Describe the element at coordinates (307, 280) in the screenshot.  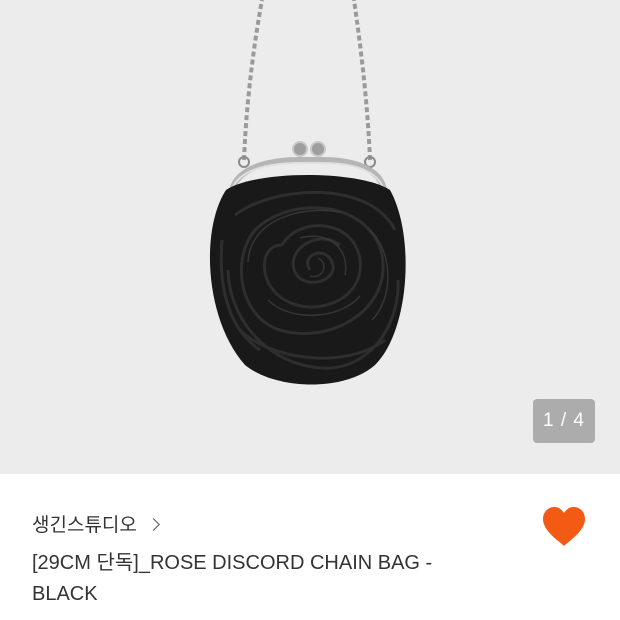
I see `bag-body` at that location.